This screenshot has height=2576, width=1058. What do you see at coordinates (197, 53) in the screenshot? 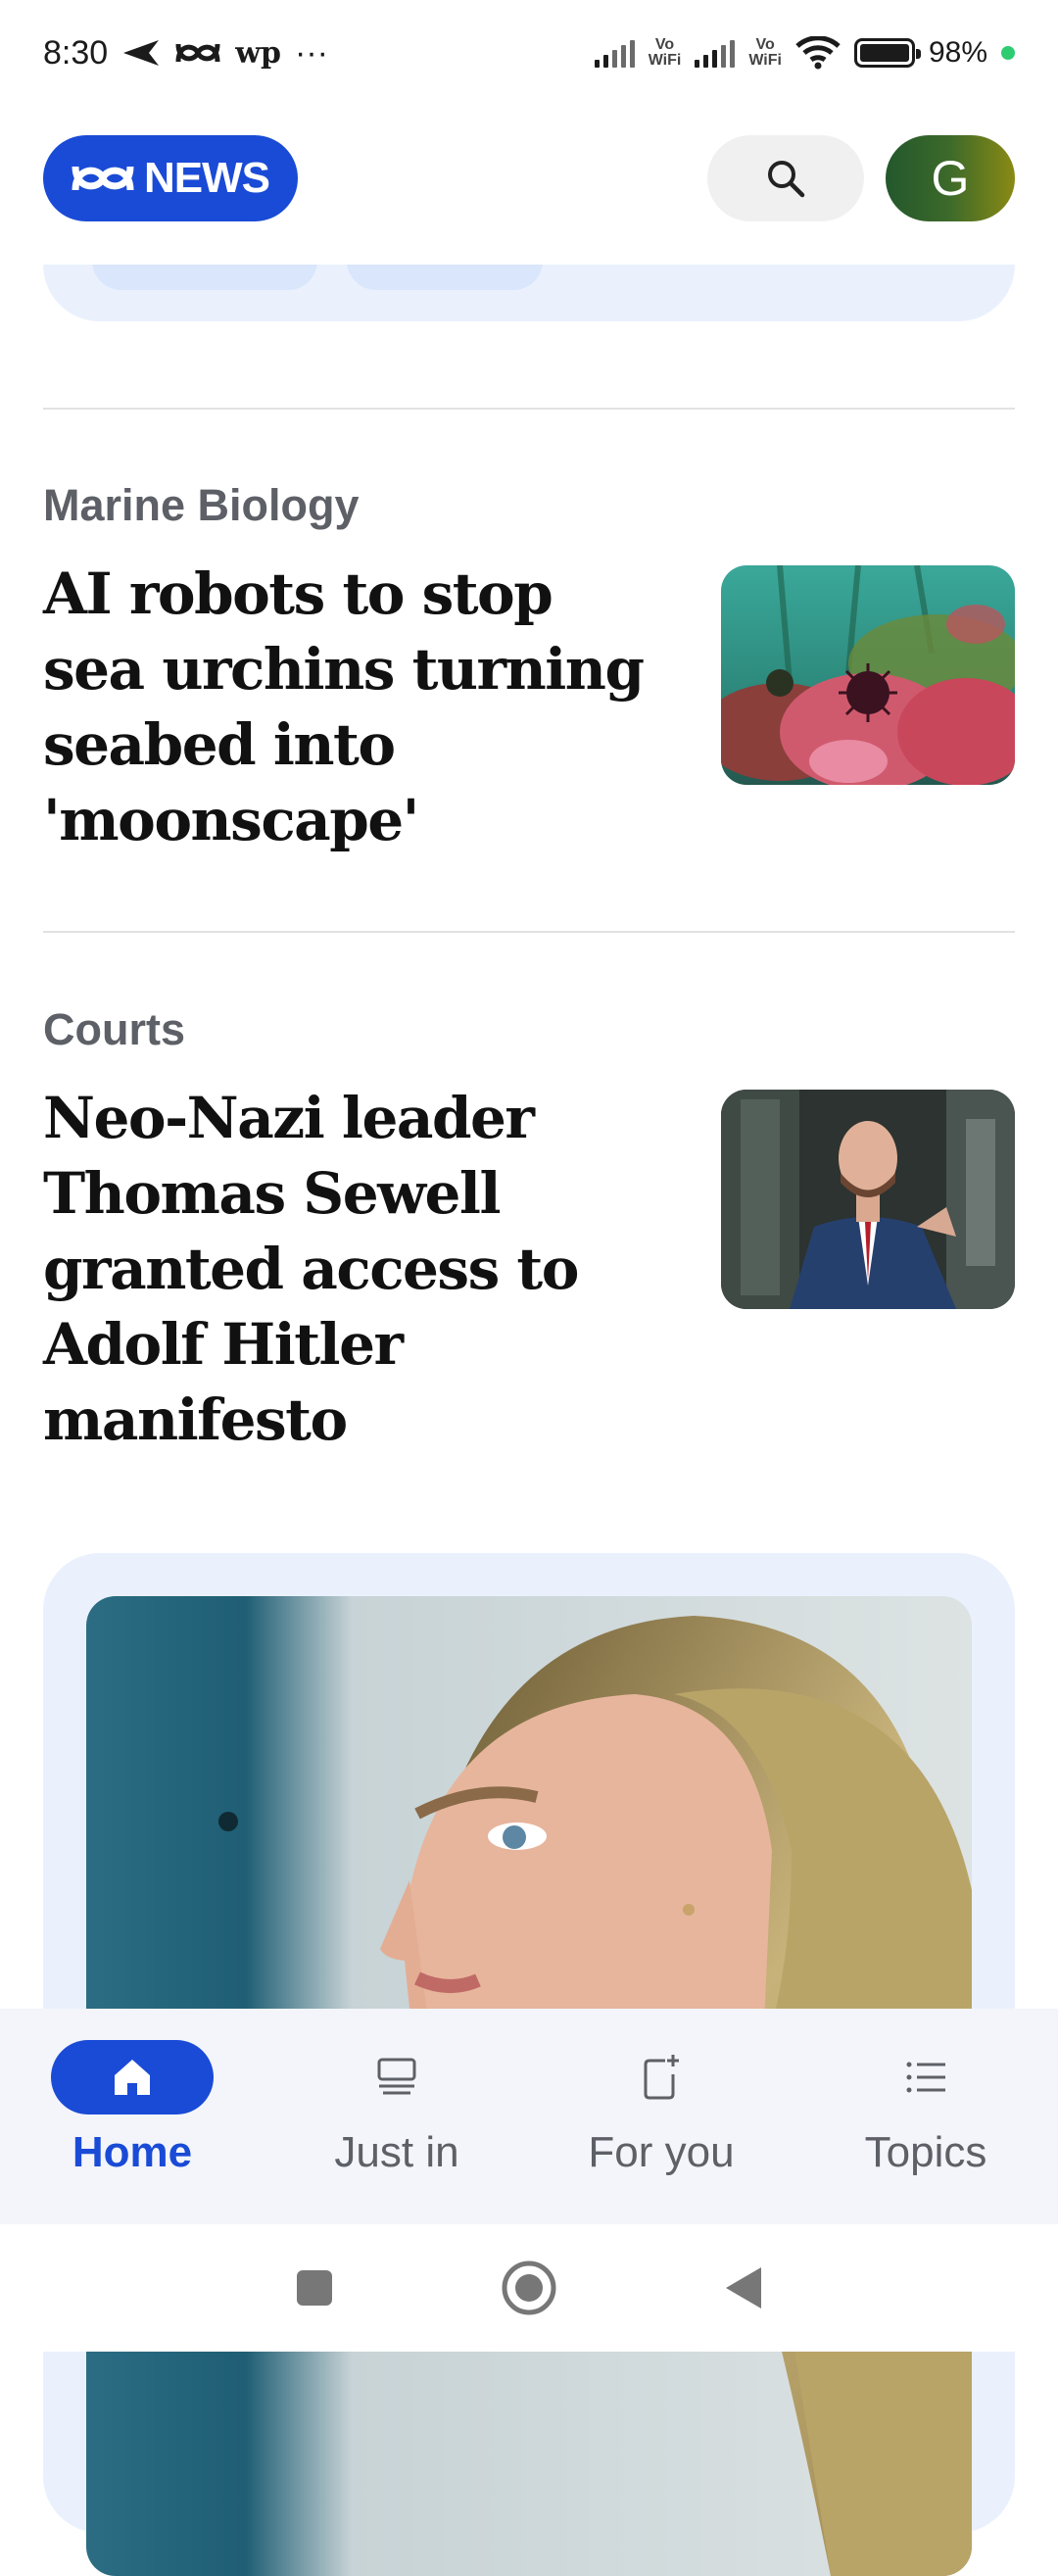
I see `abc-app-icon` at bounding box center [197, 53].